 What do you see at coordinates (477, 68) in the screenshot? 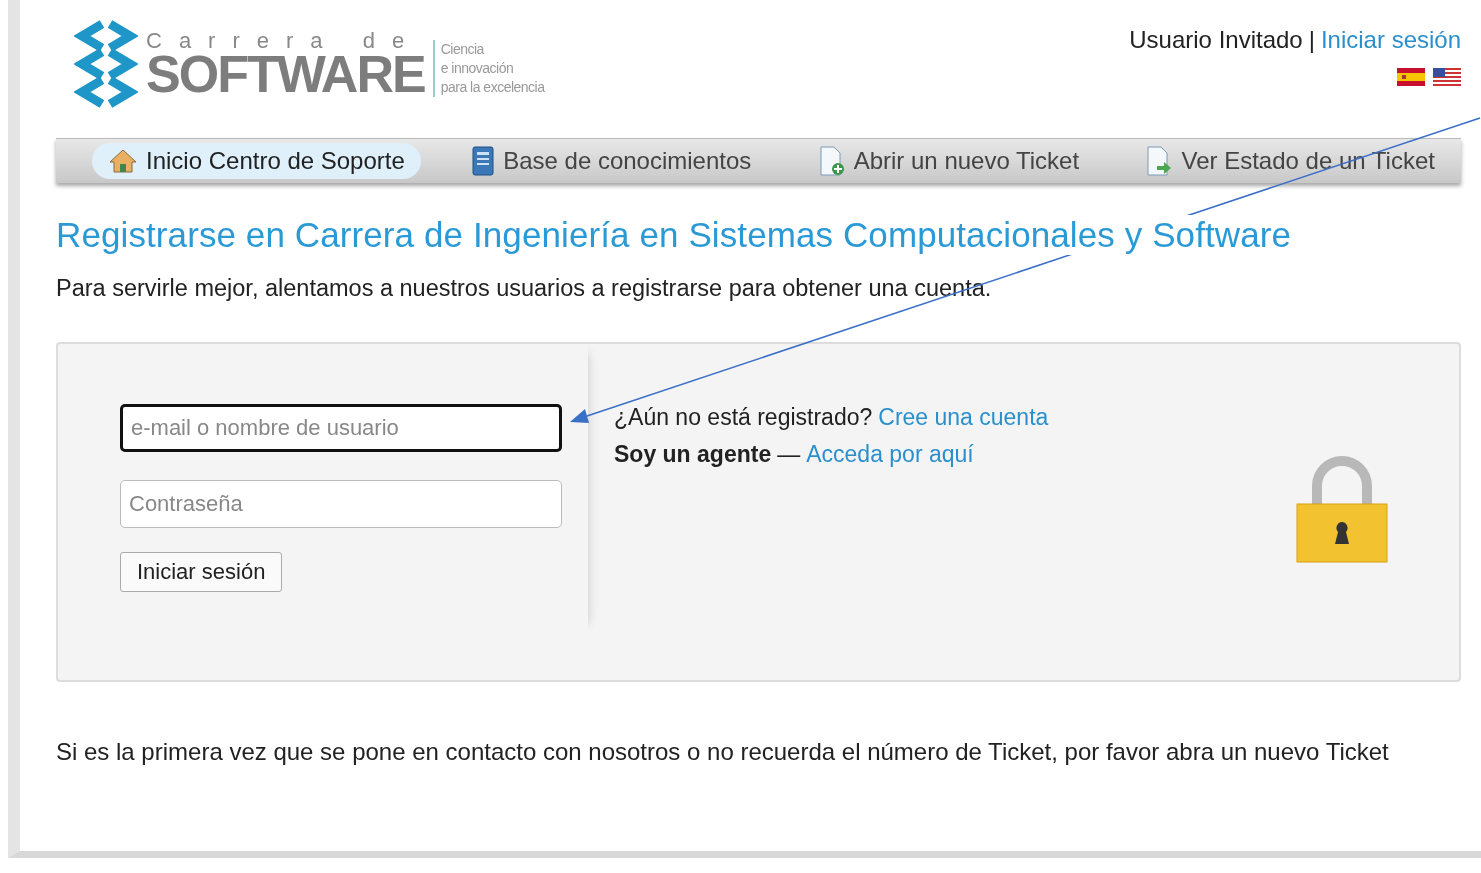
I see `logo-tagline: e innovación` at bounding box center [477, 68].